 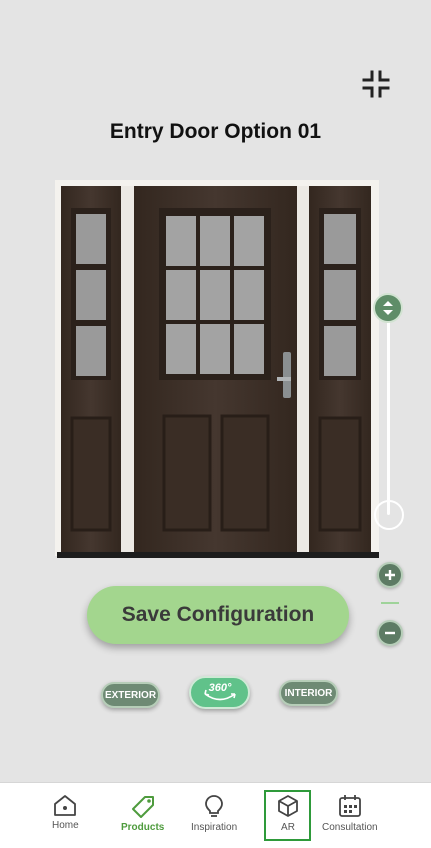 I want to click on tab-inspiration: Inspiration, so click(x=214, y=813).